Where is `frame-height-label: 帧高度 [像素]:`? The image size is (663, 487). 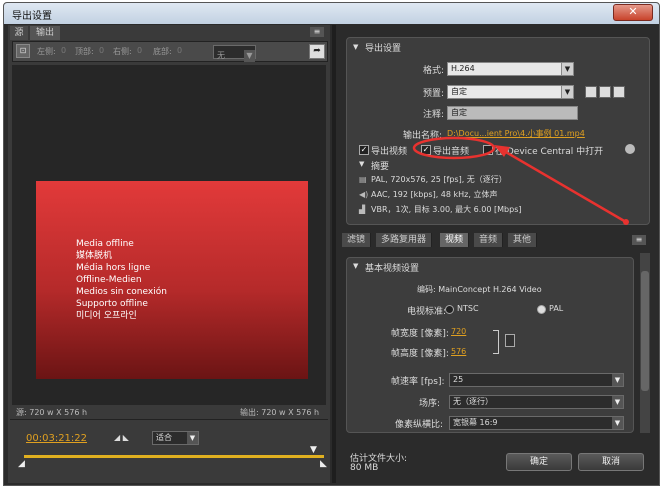 frame-height-label: 帧高度 [像素]: is located at coordinates (420, 354).